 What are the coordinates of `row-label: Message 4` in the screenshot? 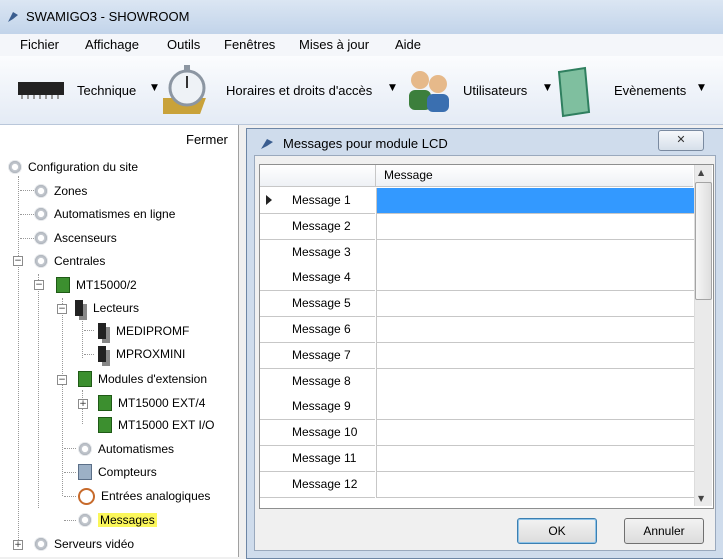 It's located at (321, 277).